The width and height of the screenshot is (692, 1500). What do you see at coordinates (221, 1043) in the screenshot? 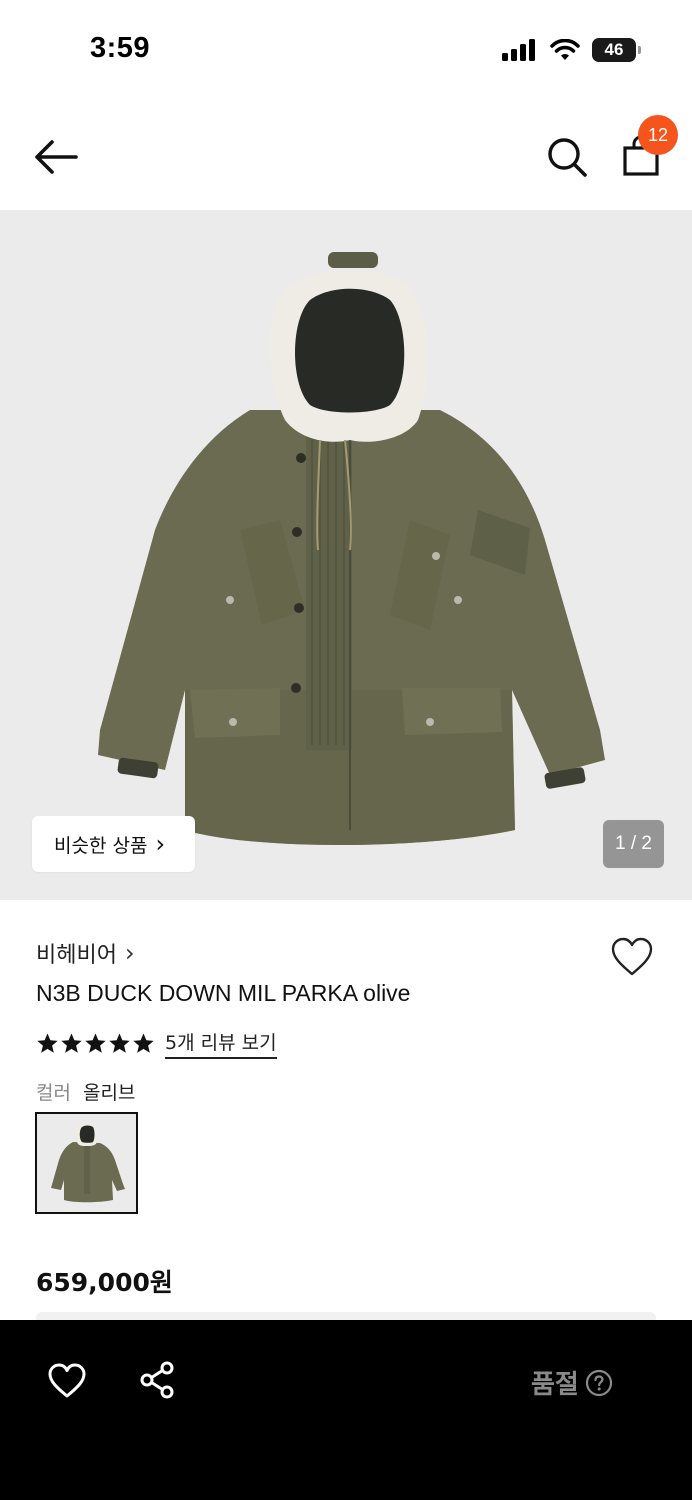
I see `view-reviews-link: 5개 리뷰 보기` at bounding box center [221, 1043].